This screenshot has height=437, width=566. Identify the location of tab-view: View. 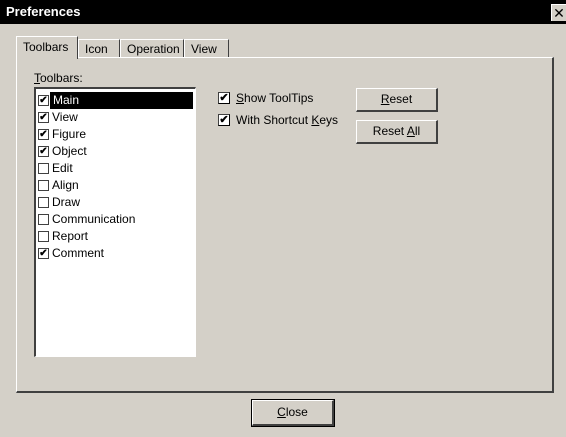
(206, 48).